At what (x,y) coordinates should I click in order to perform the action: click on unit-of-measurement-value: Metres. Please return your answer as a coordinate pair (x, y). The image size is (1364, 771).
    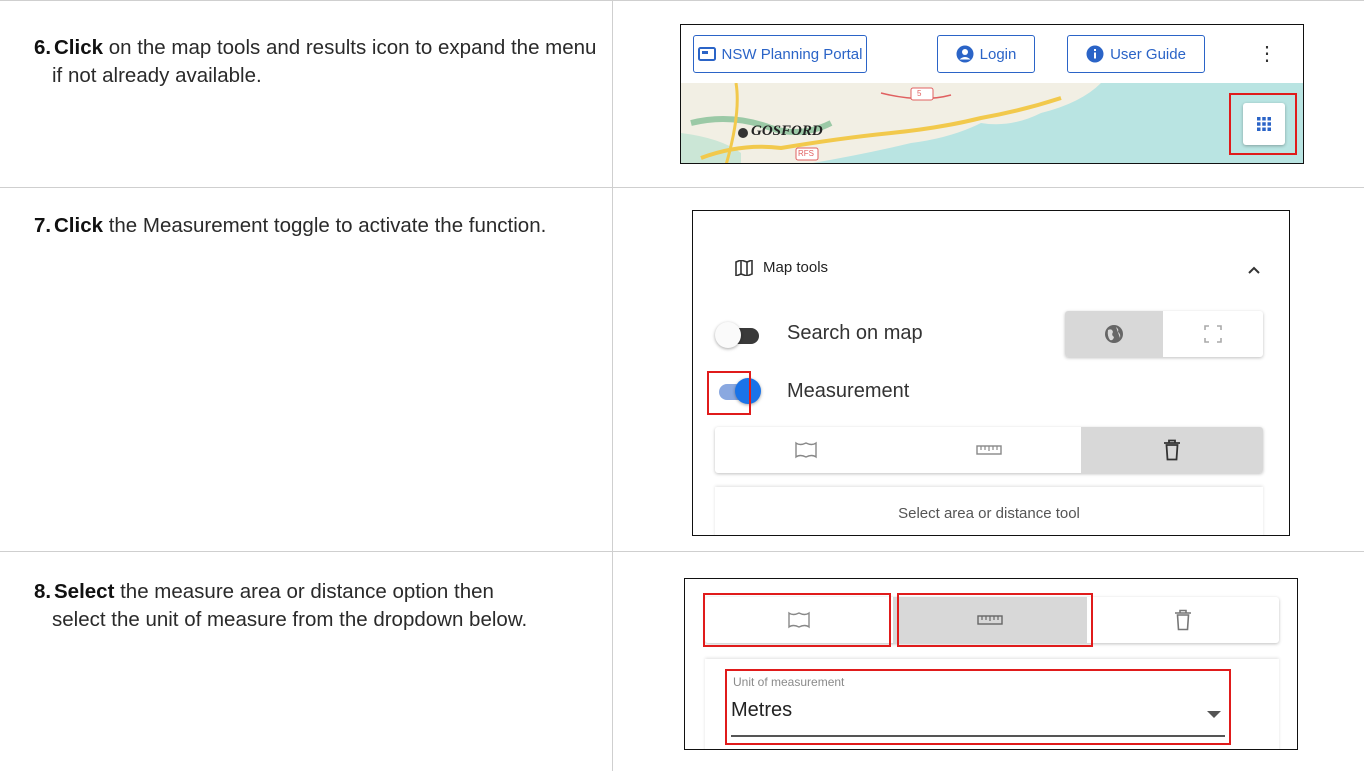
    Looking at the image, I should click on (762, 710).